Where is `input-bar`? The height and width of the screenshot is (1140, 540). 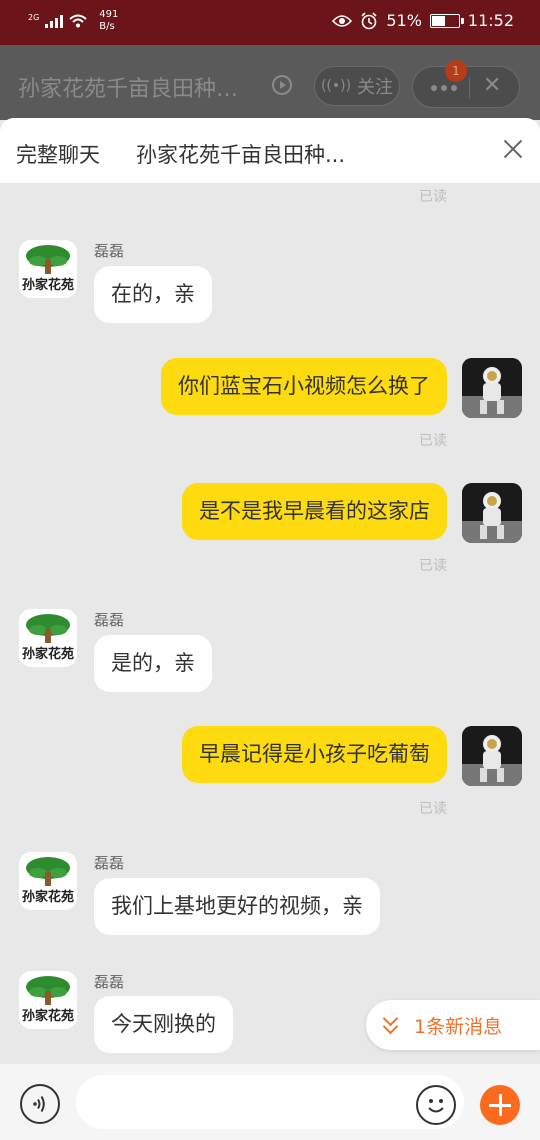 input-bar is located at coordinates (270, 1102).